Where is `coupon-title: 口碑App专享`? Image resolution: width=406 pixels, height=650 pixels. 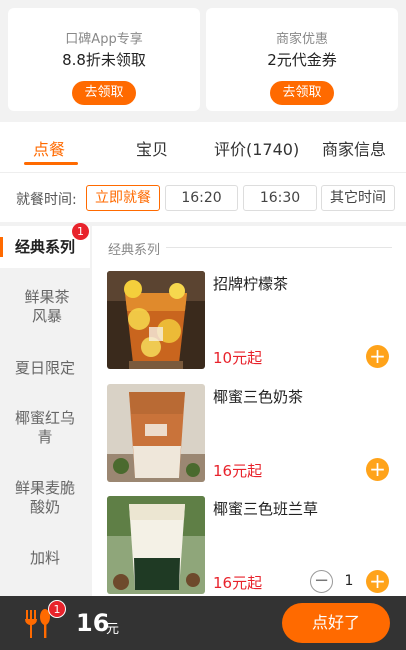
coupon-title: 口碑App专享 is located at coordinates (104, 39).